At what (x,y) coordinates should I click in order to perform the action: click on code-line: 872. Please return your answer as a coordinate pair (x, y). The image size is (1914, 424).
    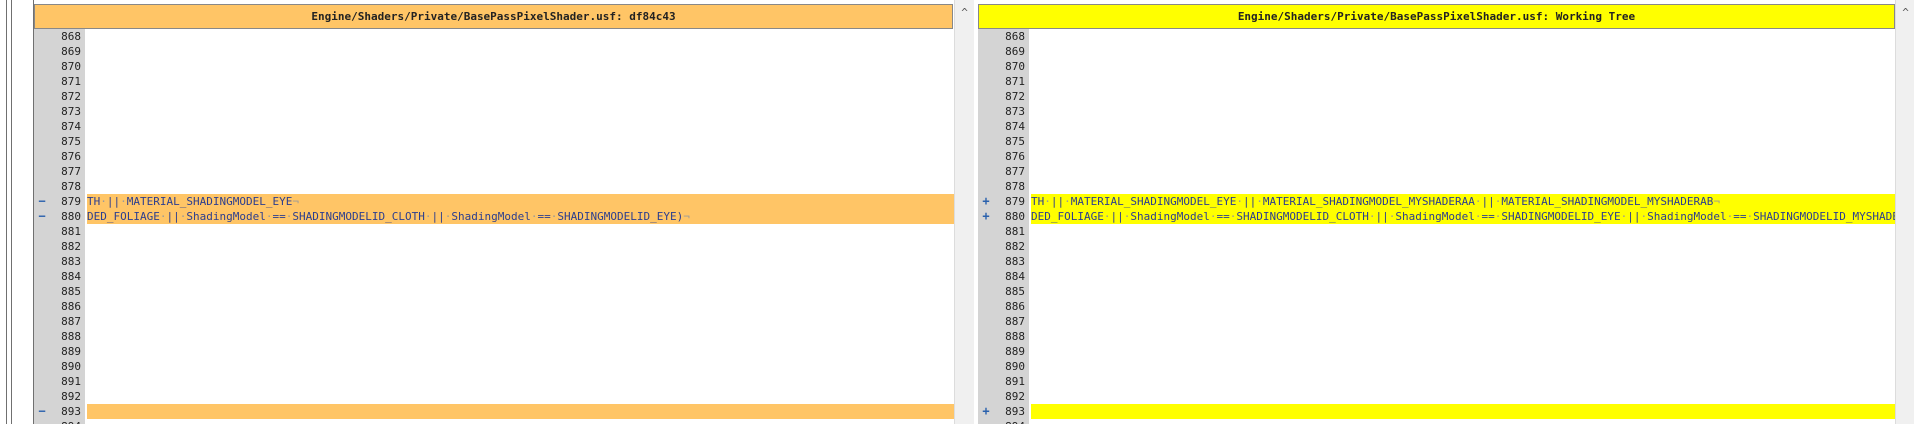
    Looking at the image, I should click on (1436, 96).